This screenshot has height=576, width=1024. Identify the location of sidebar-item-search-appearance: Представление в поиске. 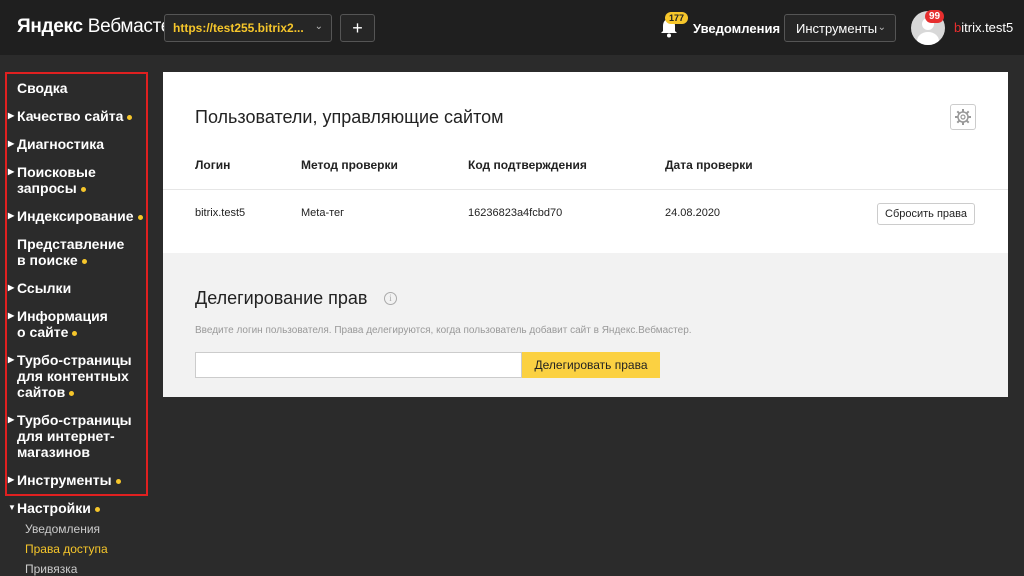
(74, 252).